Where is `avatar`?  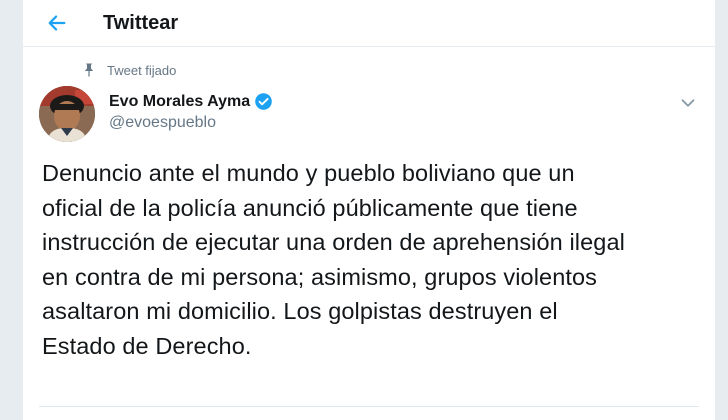 avatar is located at coordinates (67, 114).